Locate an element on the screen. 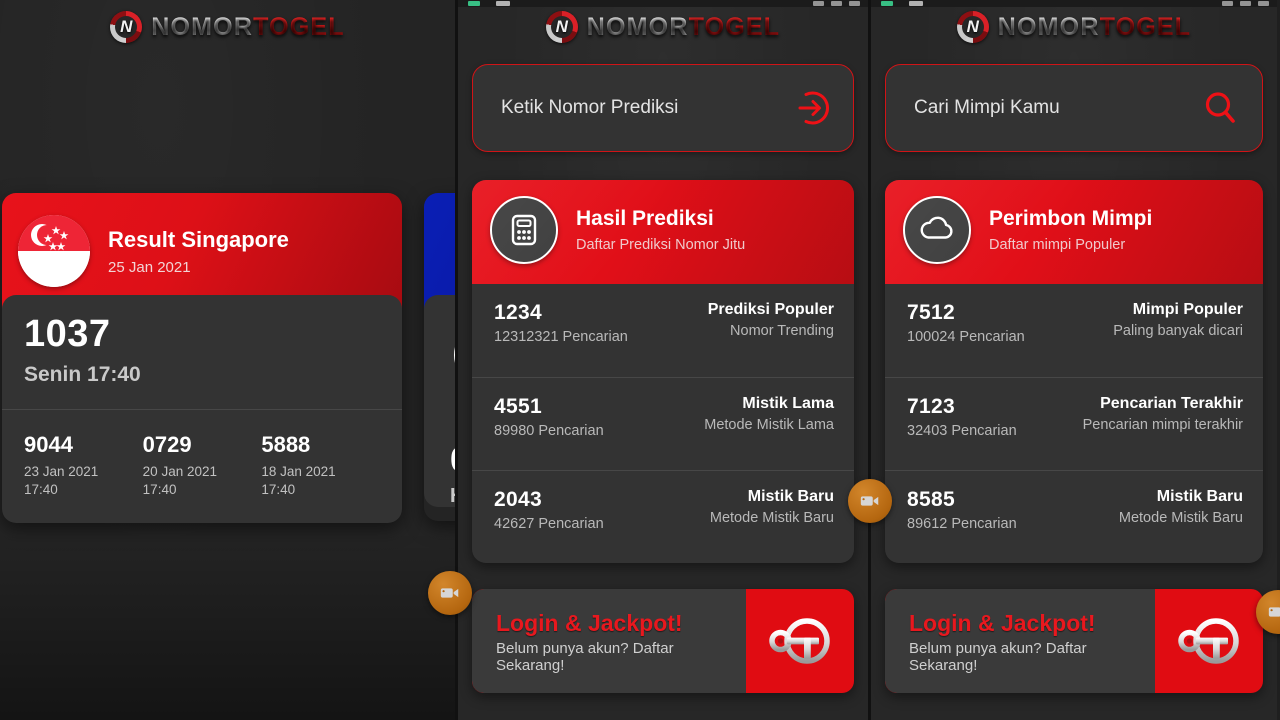 Image resolution: width=1280 pixels, height=720 pixels. result-previous-item: 5888 18 Jan 2021 17:40 is located at coordinates (320, 464).